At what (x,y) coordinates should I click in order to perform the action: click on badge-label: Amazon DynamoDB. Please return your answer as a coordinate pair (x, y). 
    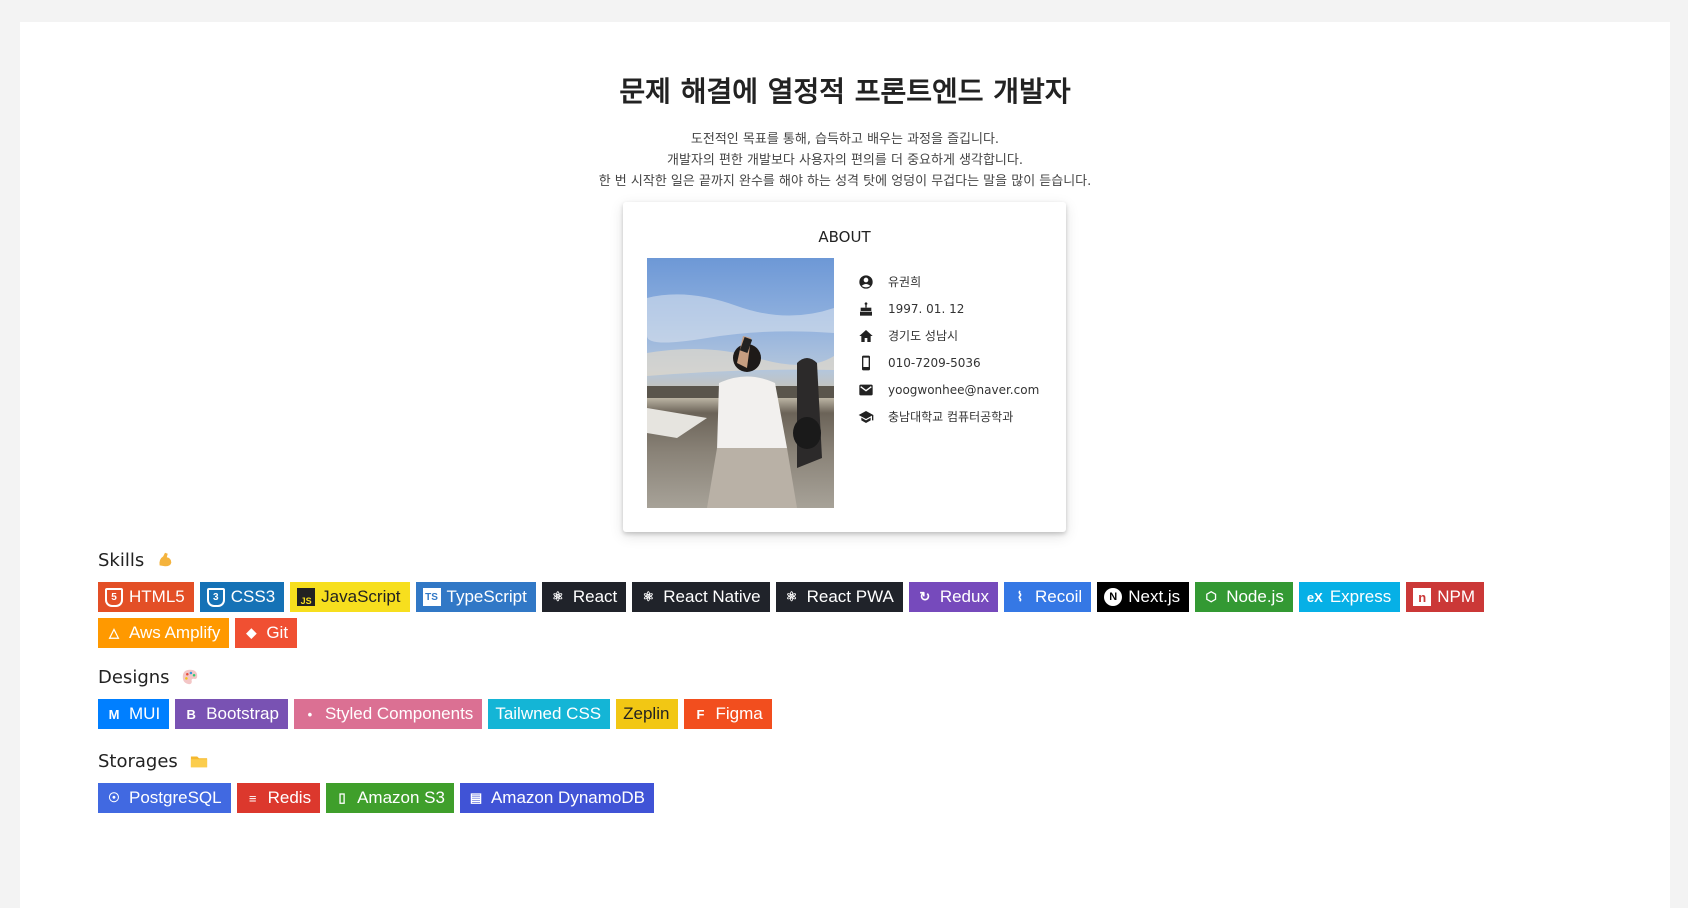
    Looking at the image, I should click on (567, 797).